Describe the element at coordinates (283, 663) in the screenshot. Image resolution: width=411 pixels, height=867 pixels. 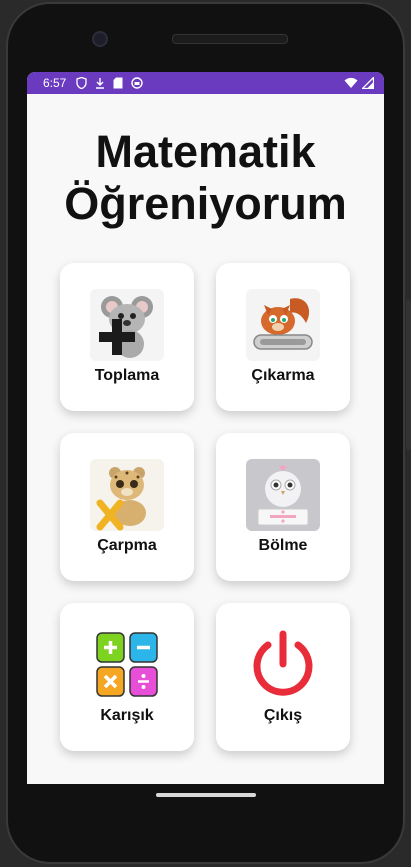
I see `power-icon` at that location.